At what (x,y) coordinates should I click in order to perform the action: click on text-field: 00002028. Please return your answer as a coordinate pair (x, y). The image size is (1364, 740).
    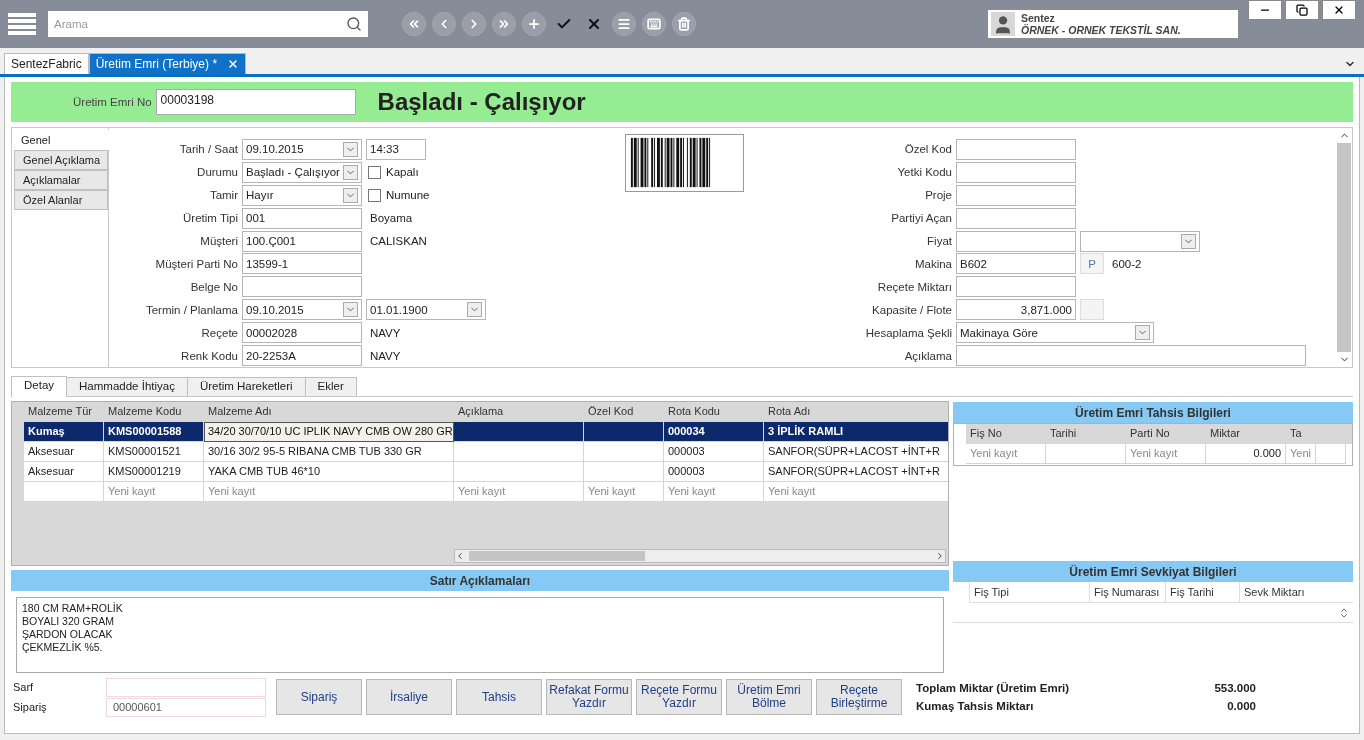
    Looking at the image, I should click on (302, 333).